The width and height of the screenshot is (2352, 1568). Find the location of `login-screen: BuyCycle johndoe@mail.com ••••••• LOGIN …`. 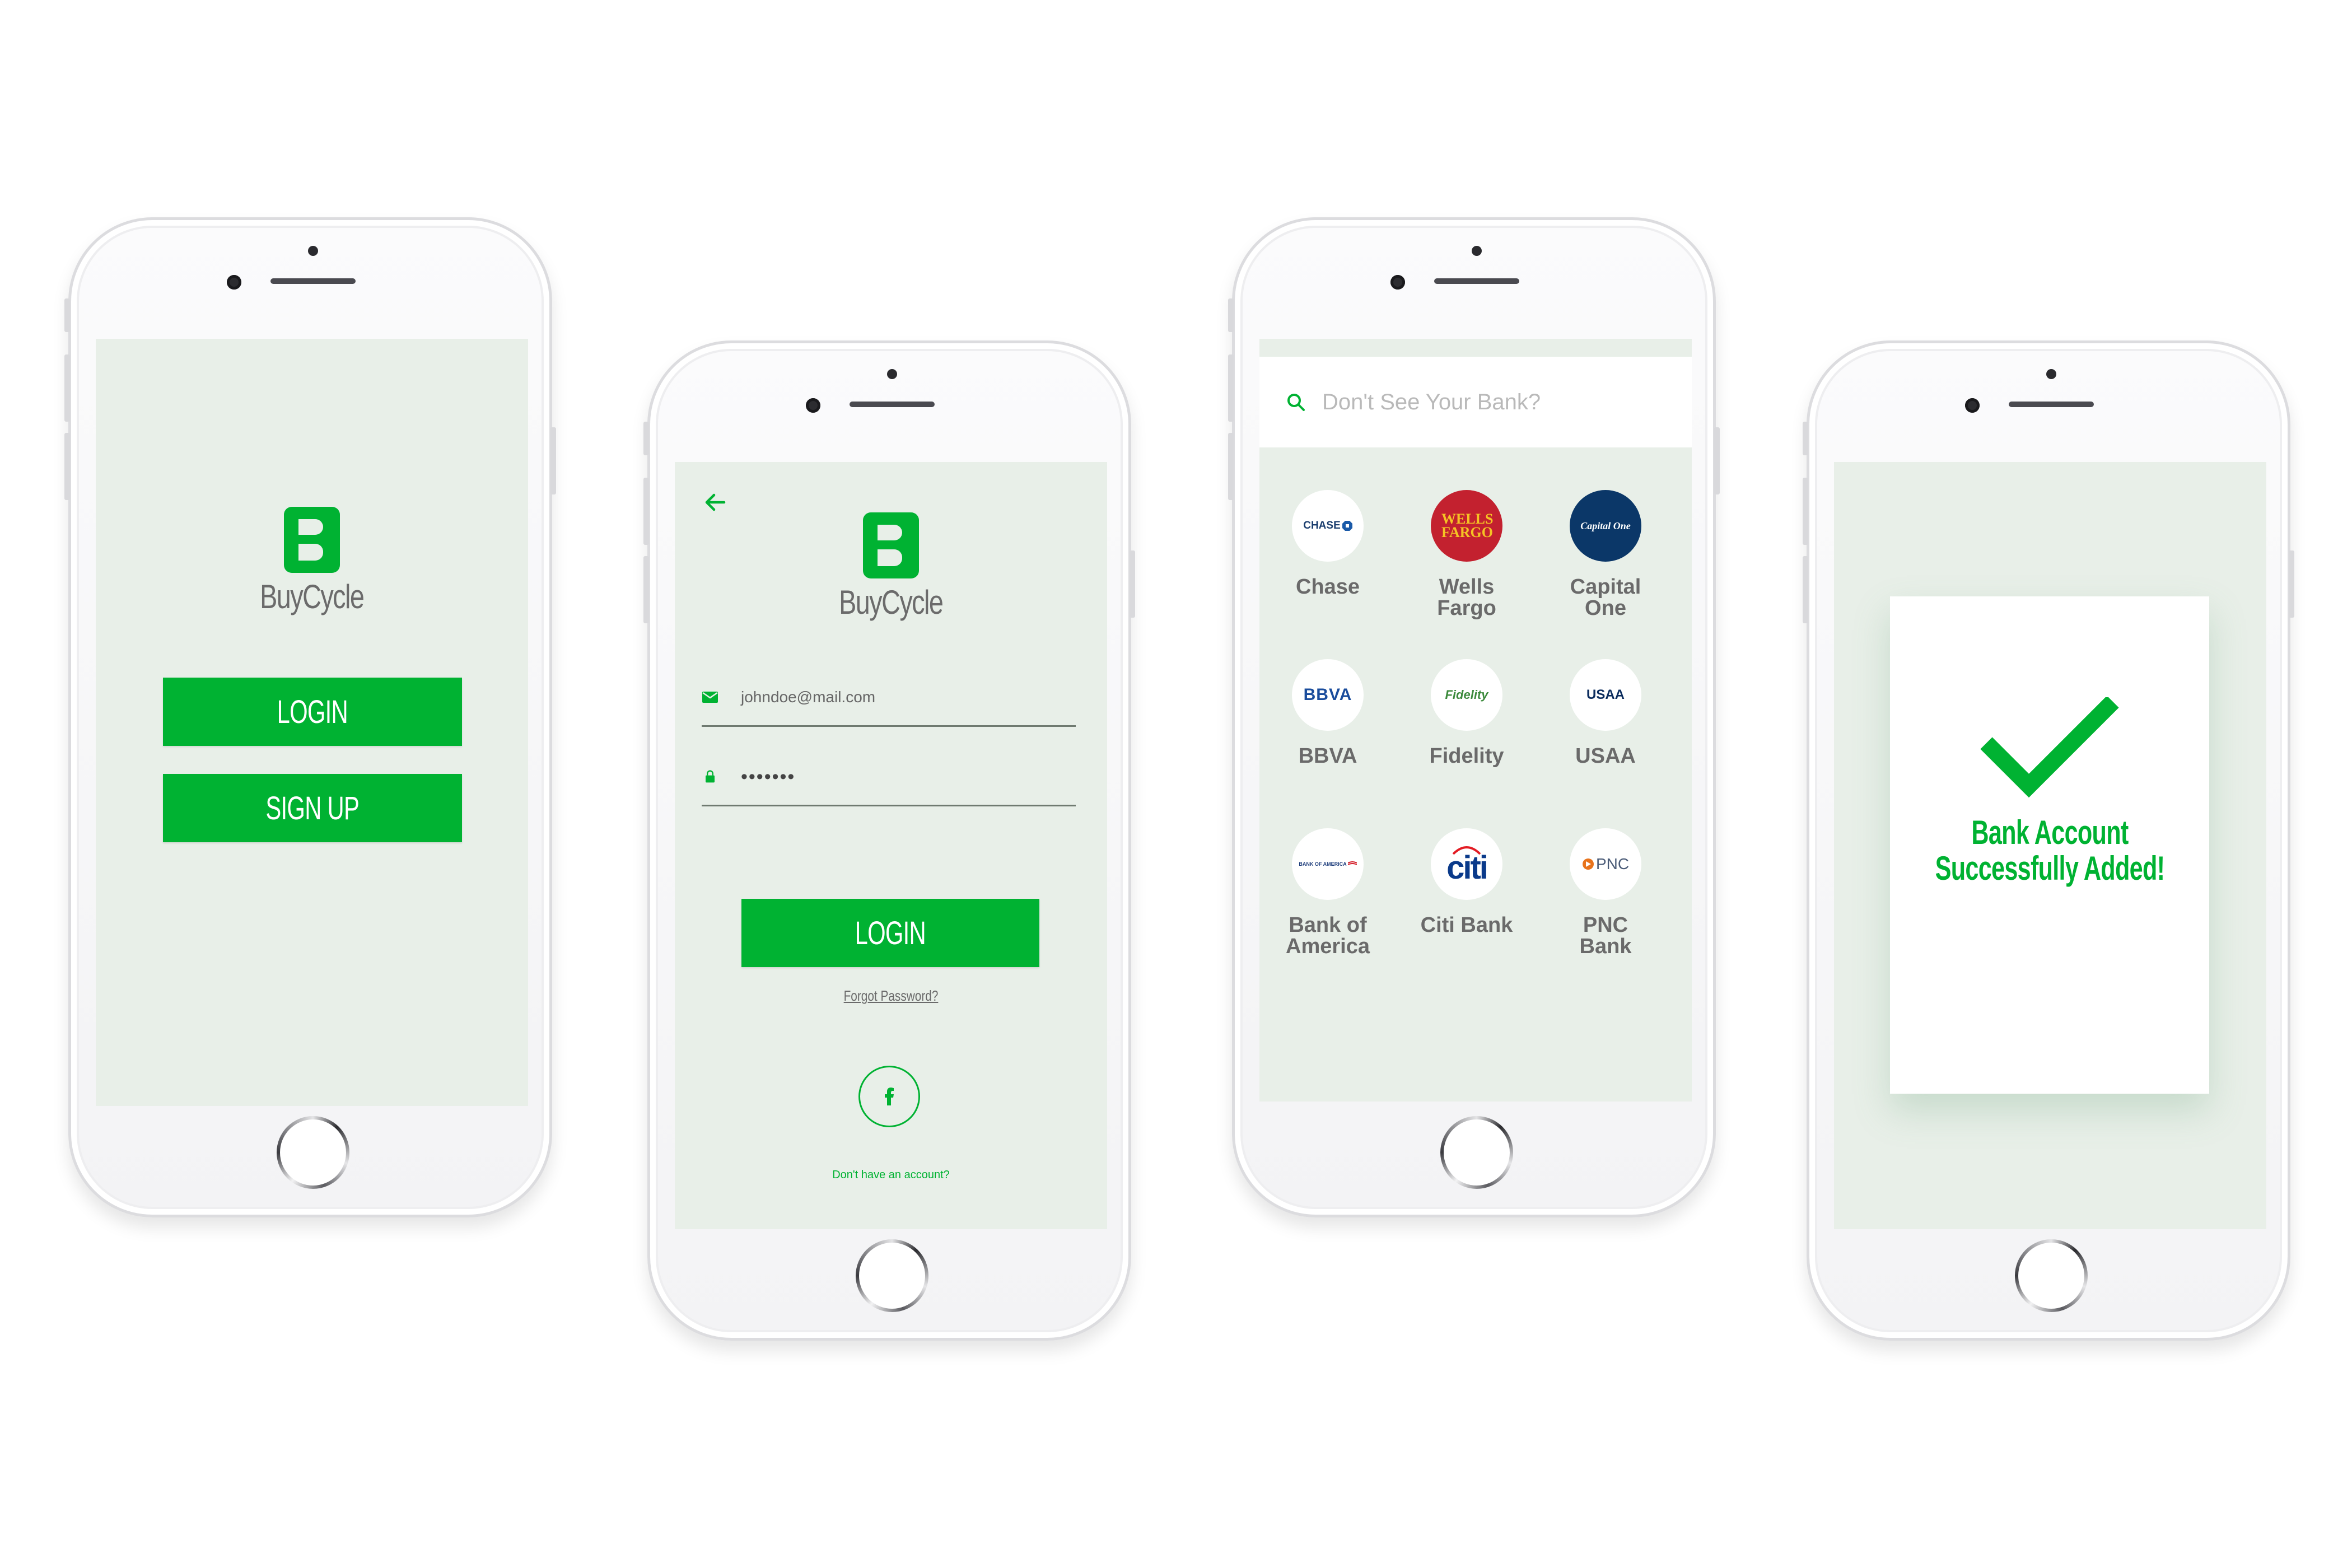

login-screen: BuyCycle johndoe@mail.com ••••••• LOGIN … is located at coordinates (891, 846).